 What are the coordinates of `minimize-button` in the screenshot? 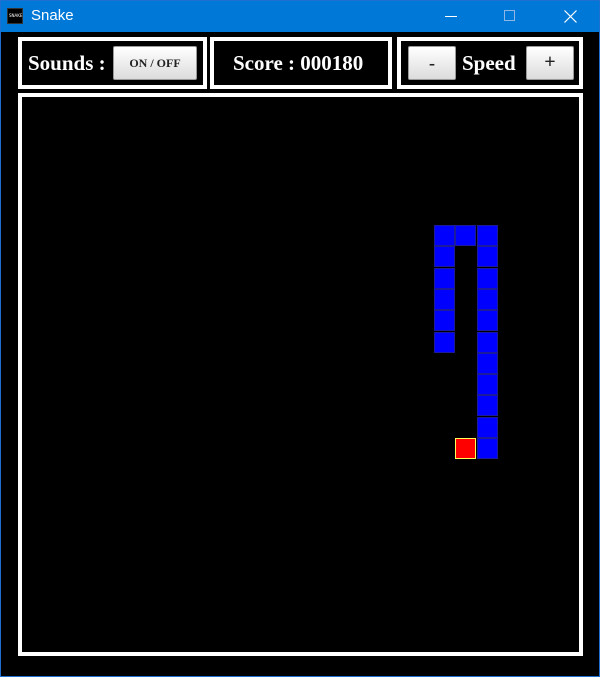 It's located at (451, 16).